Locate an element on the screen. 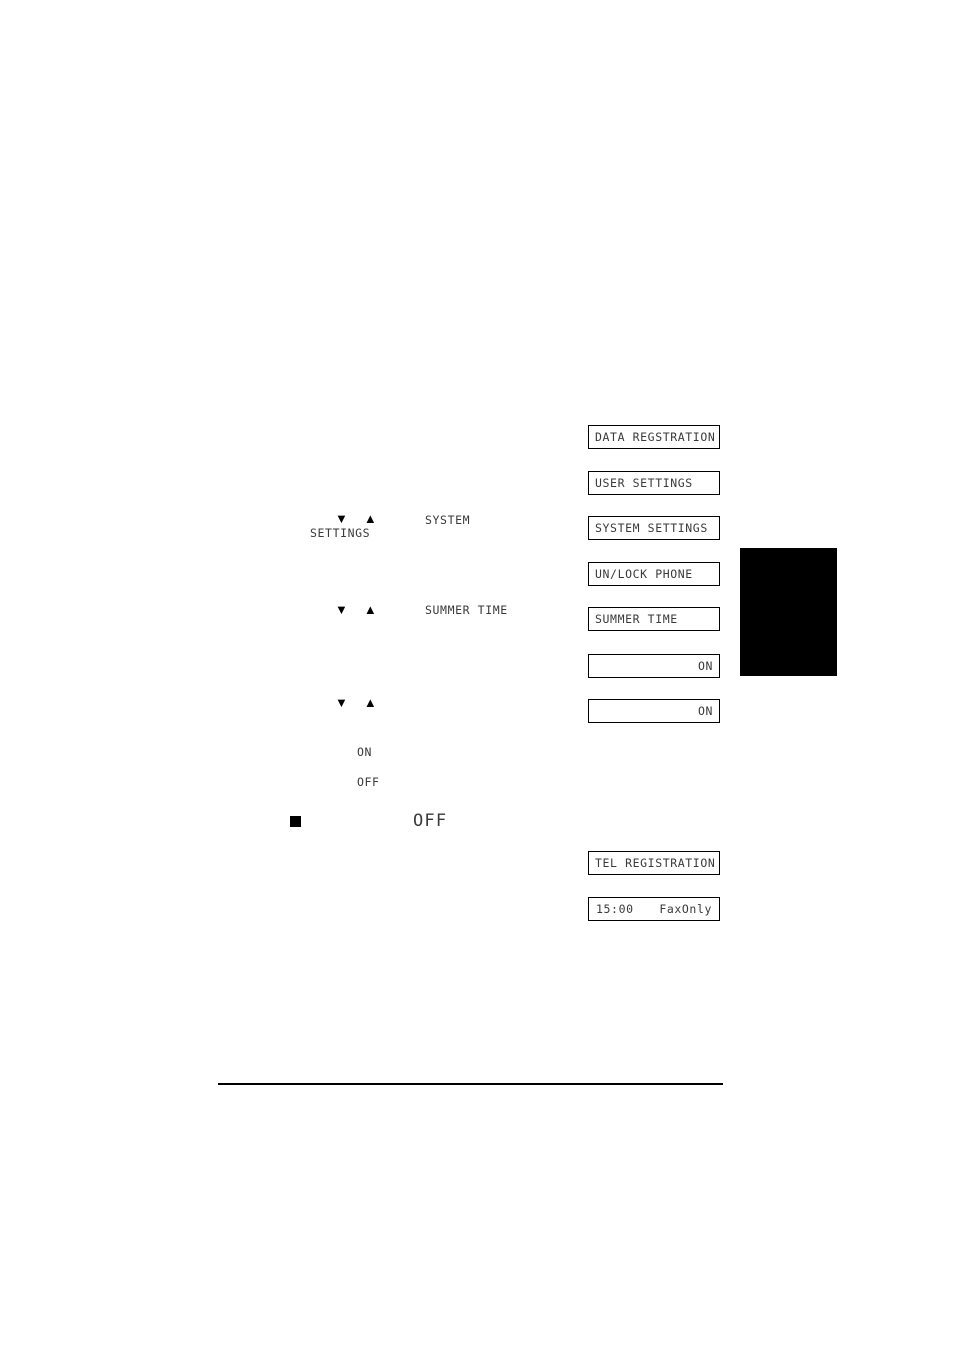 The image size is (954, 1351). lcd-display-summer-time: SUMMER TIME is located at coordinates (654, 619).